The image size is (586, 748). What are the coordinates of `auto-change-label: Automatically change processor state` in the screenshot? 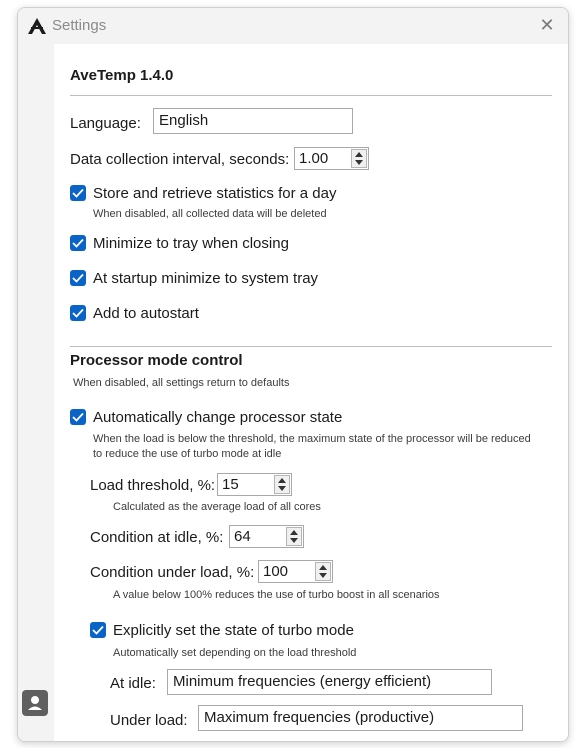 It's located at (218, 417).